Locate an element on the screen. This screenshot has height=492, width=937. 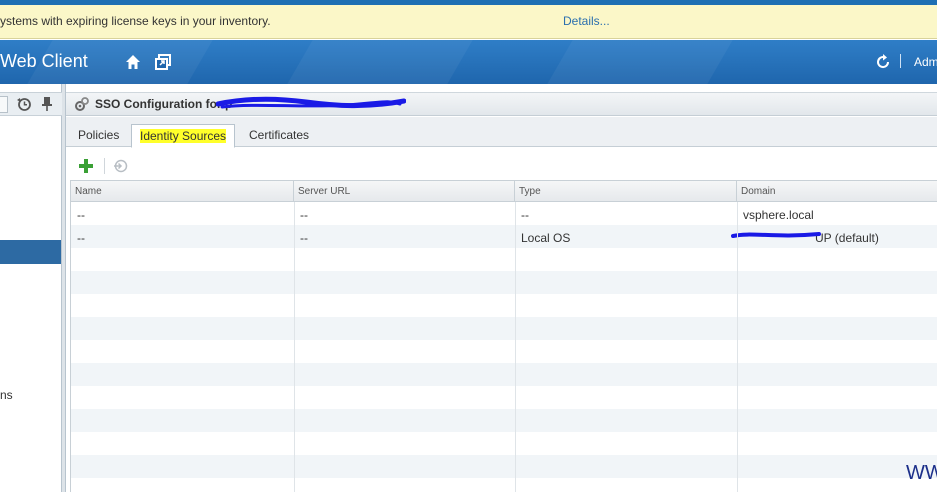
app-title: Web Client is located at coordinates (44, 61).